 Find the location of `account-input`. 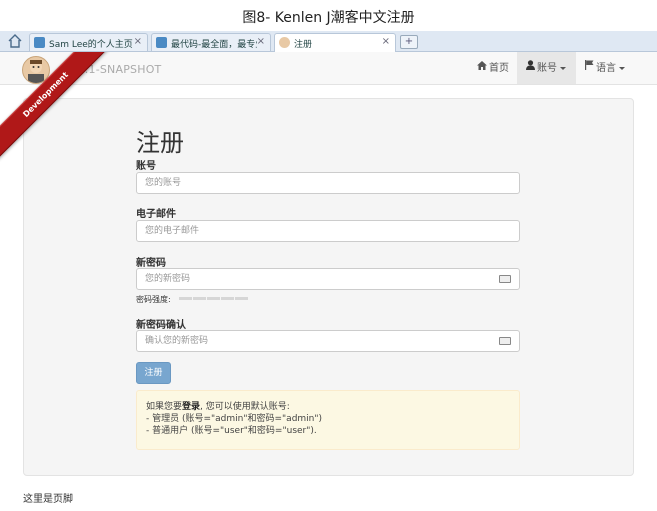

account-input is located at coordinates (328, 183).